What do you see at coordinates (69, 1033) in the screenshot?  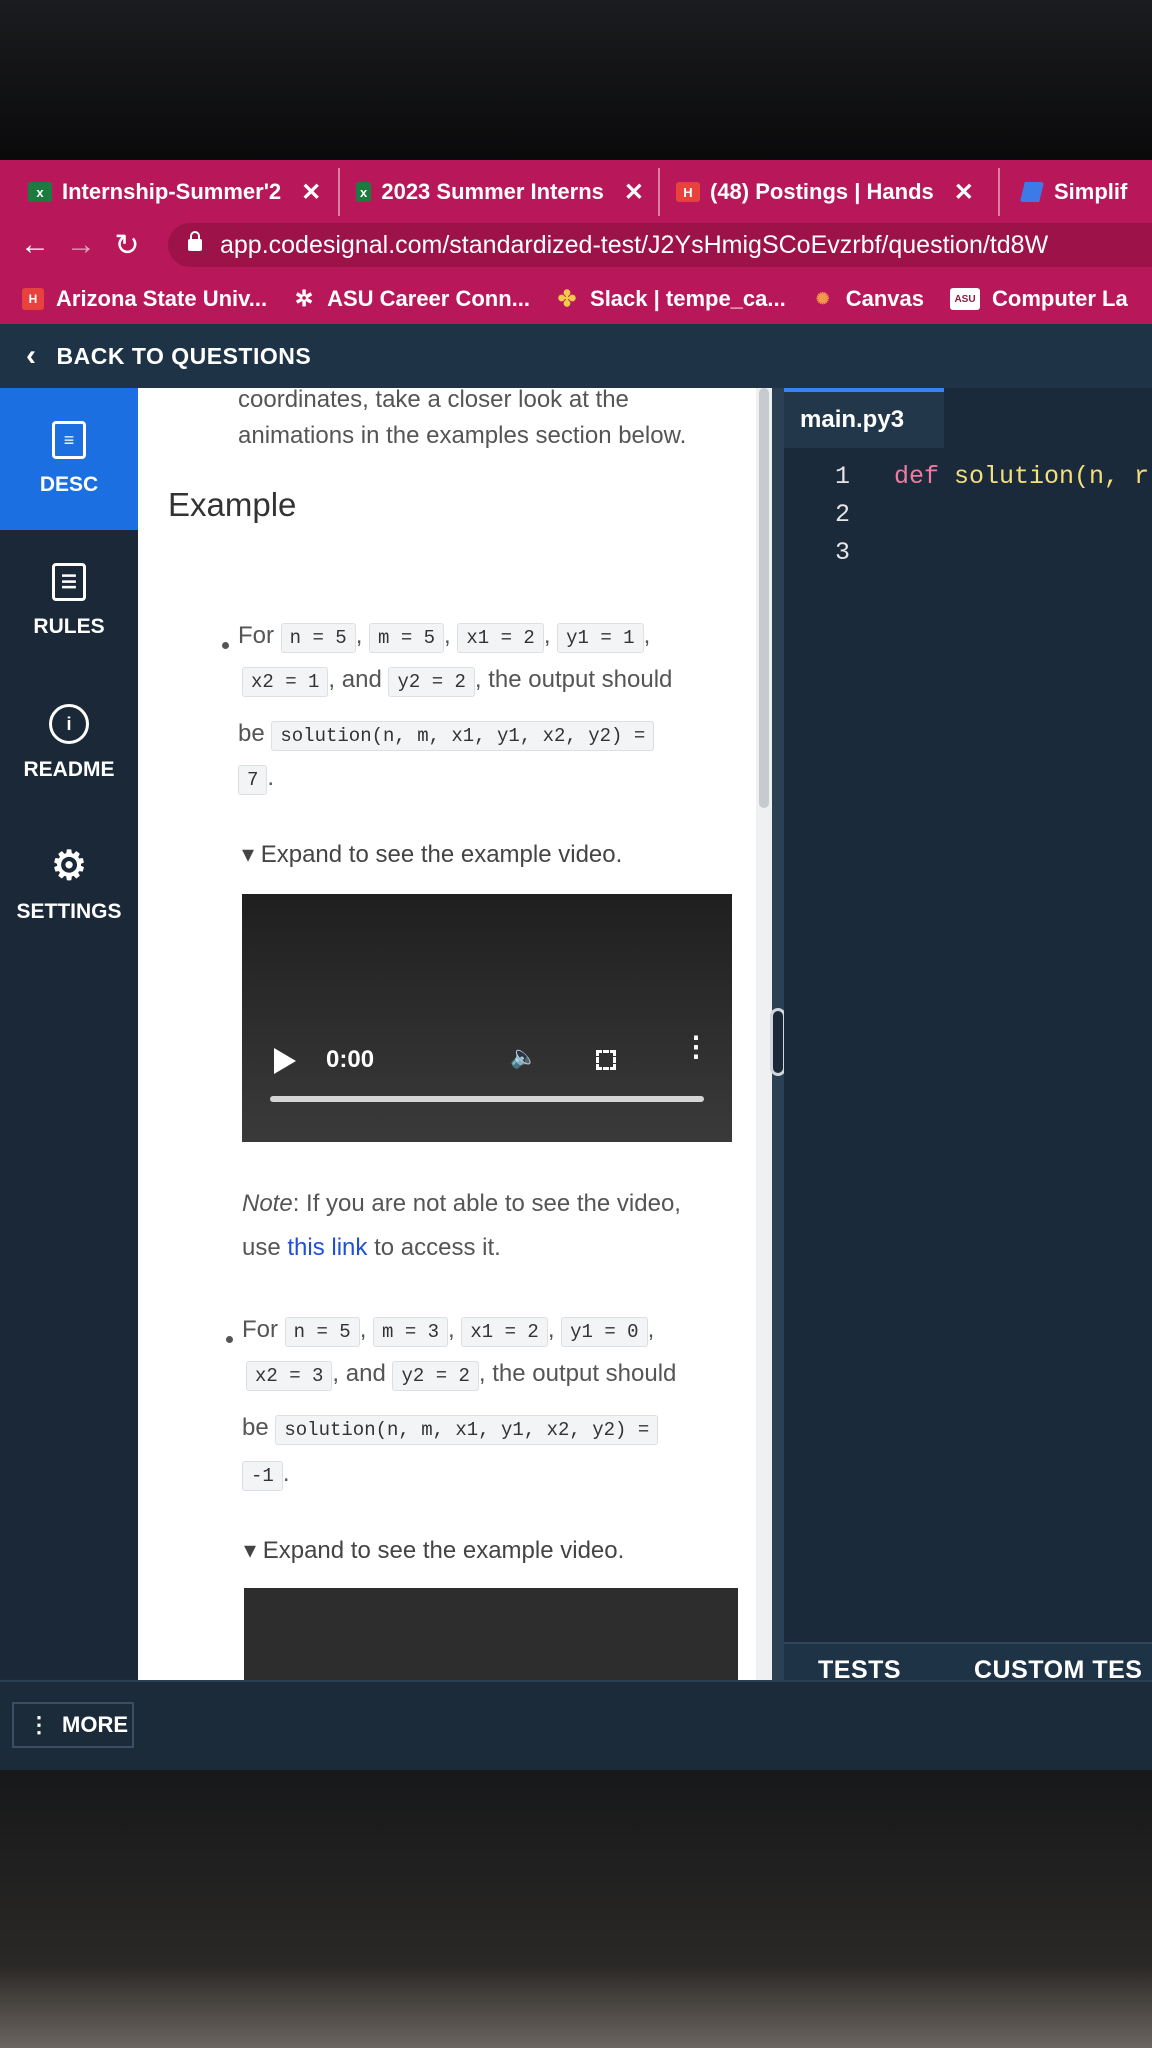 I see `left-navigation: ≡ DESC ☰ RULES i README ⚙ SETTINGS` at bounding box center [69, 1033].